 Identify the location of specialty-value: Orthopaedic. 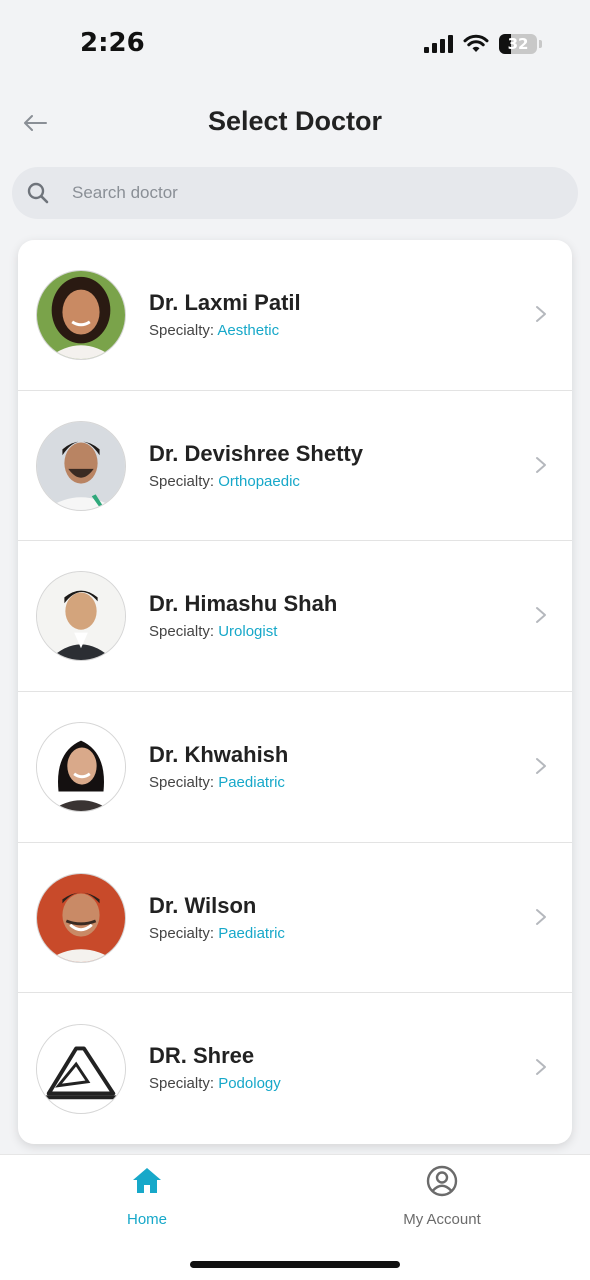
(259, 481).